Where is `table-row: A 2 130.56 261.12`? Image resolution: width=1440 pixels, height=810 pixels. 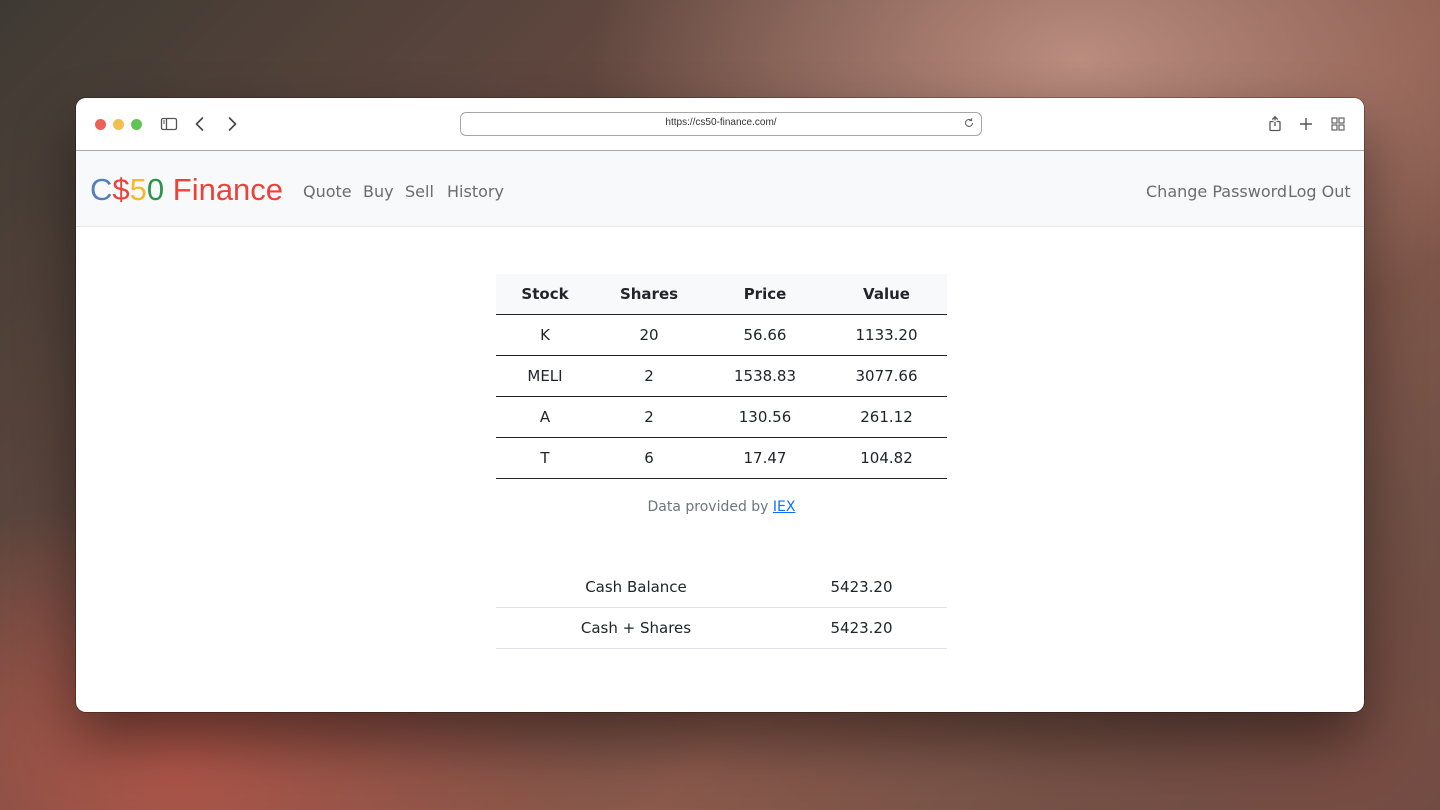 table-row: A 2 130.56 261.12 is located at coordinates (721, 417).